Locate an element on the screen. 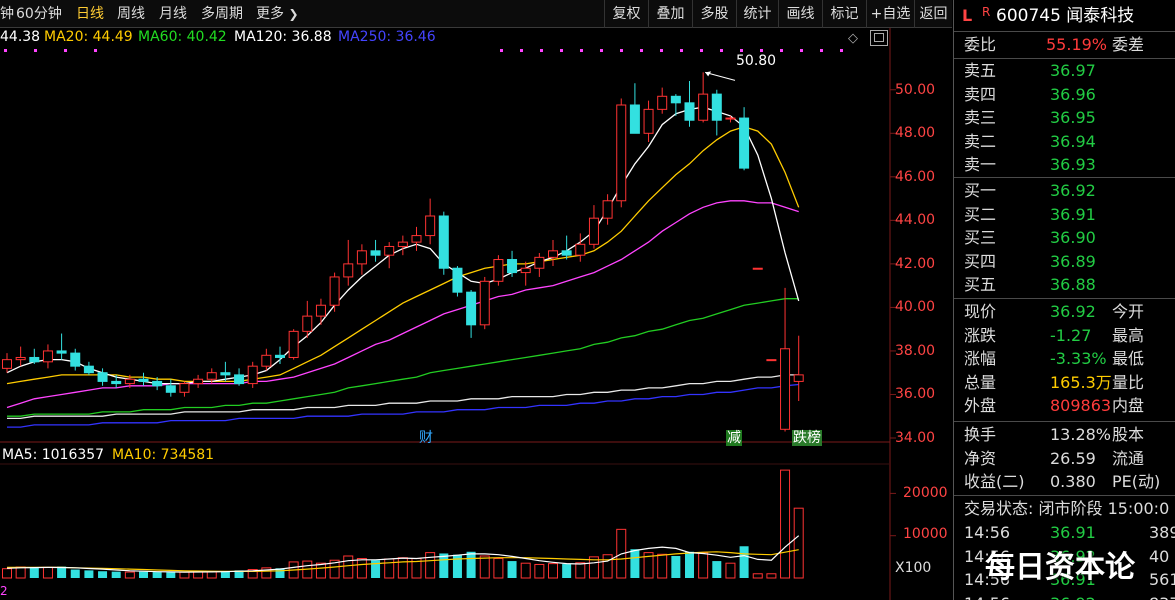  stat-value: 36.92 is located at coordinates (1073, 311).